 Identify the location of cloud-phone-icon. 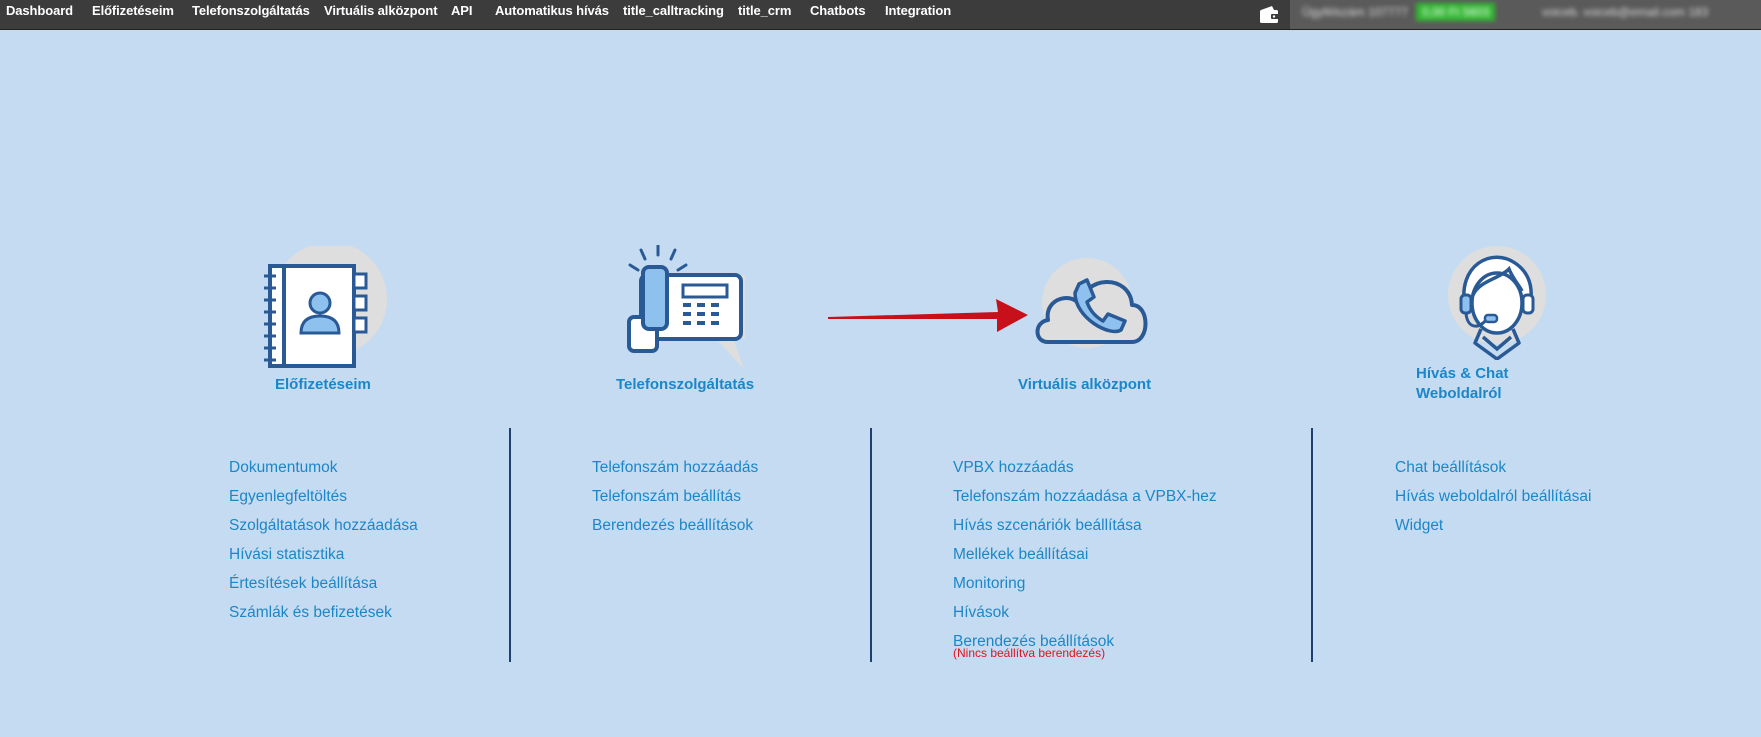
(1091, 303).